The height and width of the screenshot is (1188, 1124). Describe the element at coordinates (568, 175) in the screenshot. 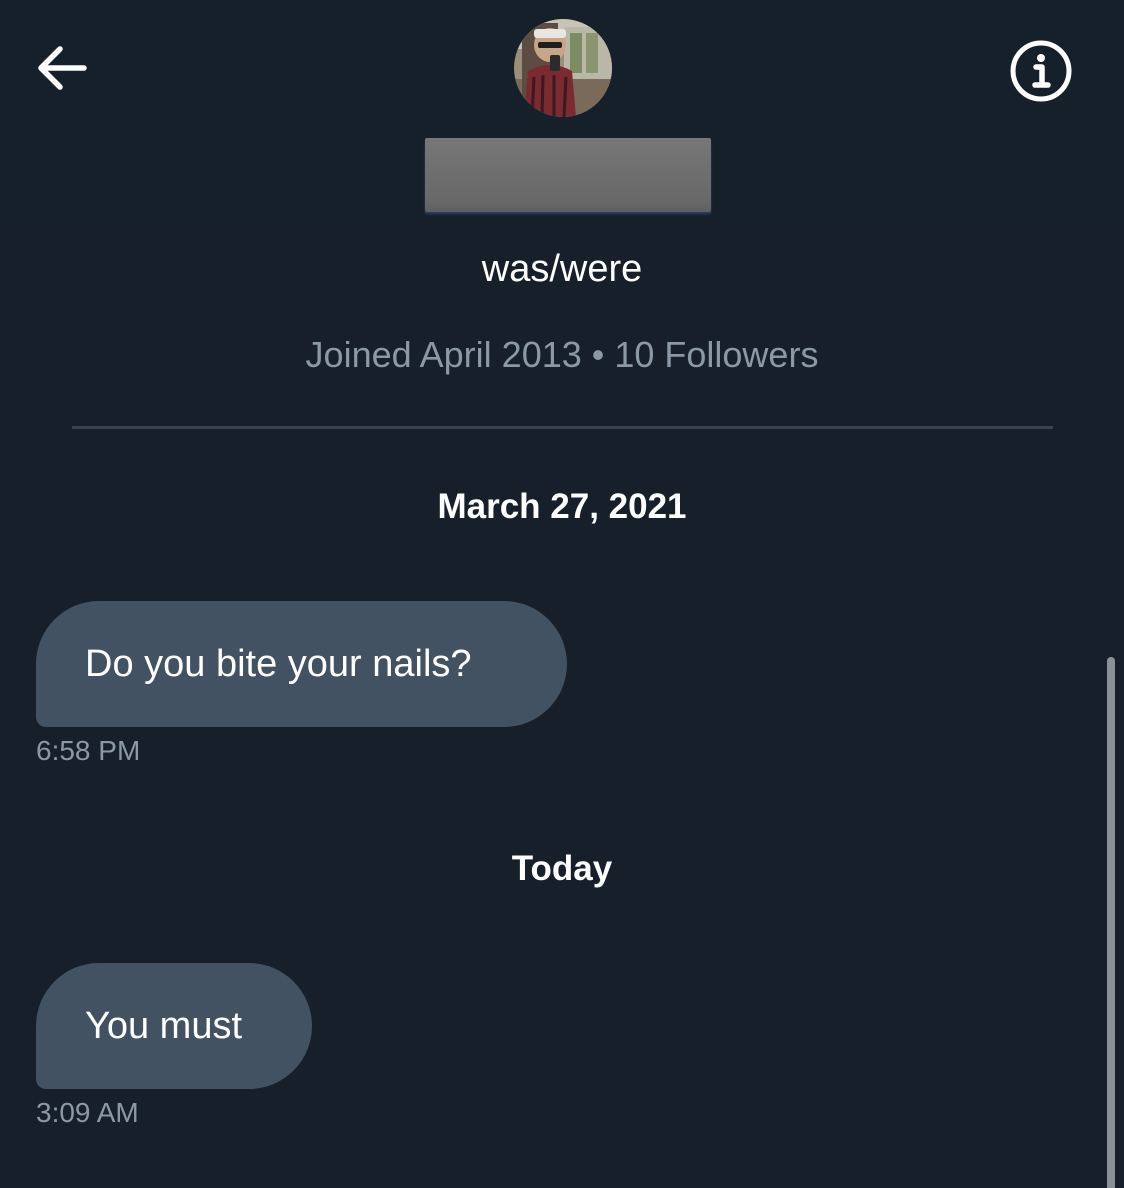

I see `redacted-display-name` at that location.